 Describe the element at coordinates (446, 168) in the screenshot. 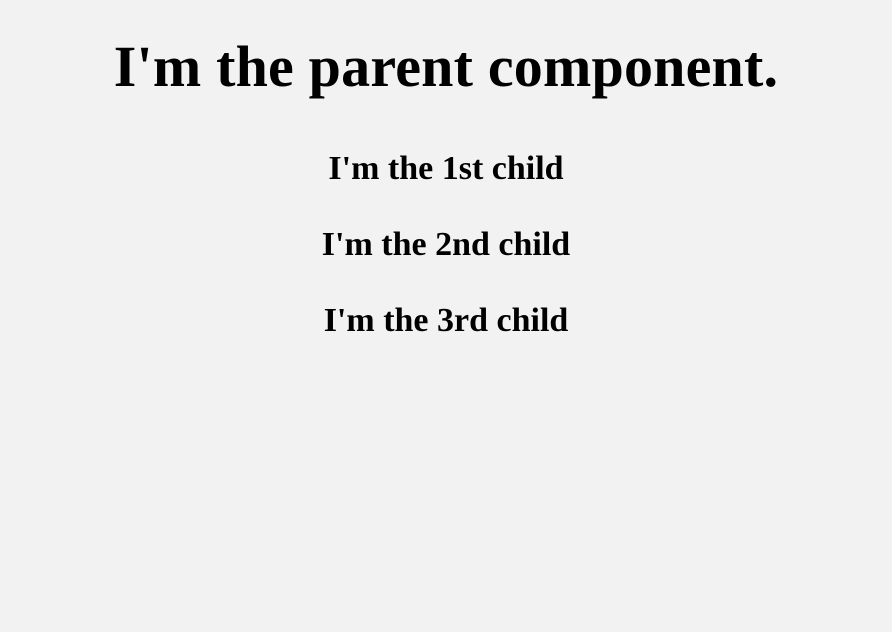

I see `child-component-1: I'm the 1st child` at that location.